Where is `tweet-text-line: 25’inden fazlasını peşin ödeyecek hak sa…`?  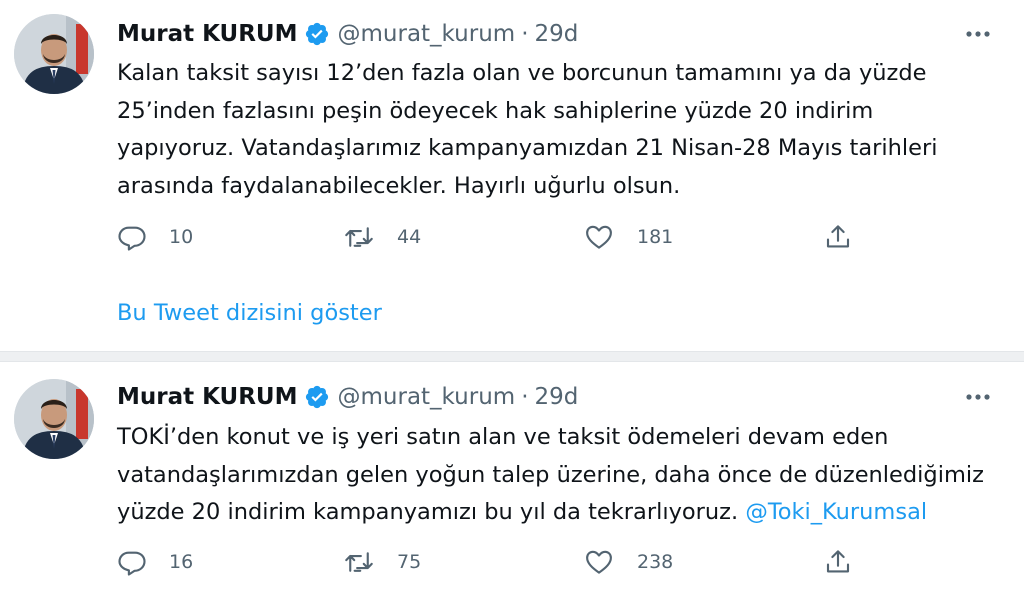
tweet-text-line: 25’inden fazlasını peşin ödeyecek hak sa… is located at coordinates (495, 110).